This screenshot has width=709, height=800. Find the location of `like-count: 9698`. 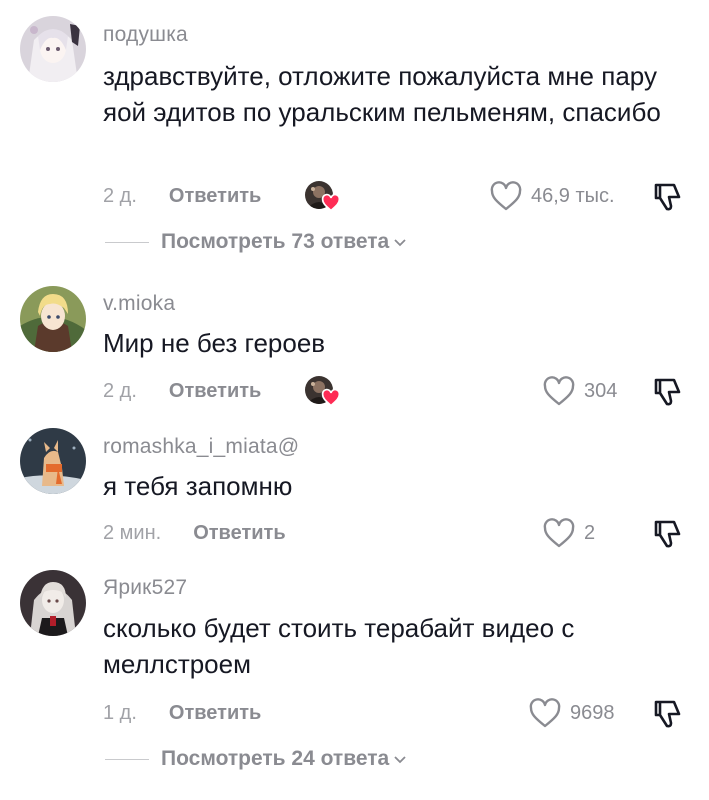

like-count: 9698 is located at coordinates (592, 712).